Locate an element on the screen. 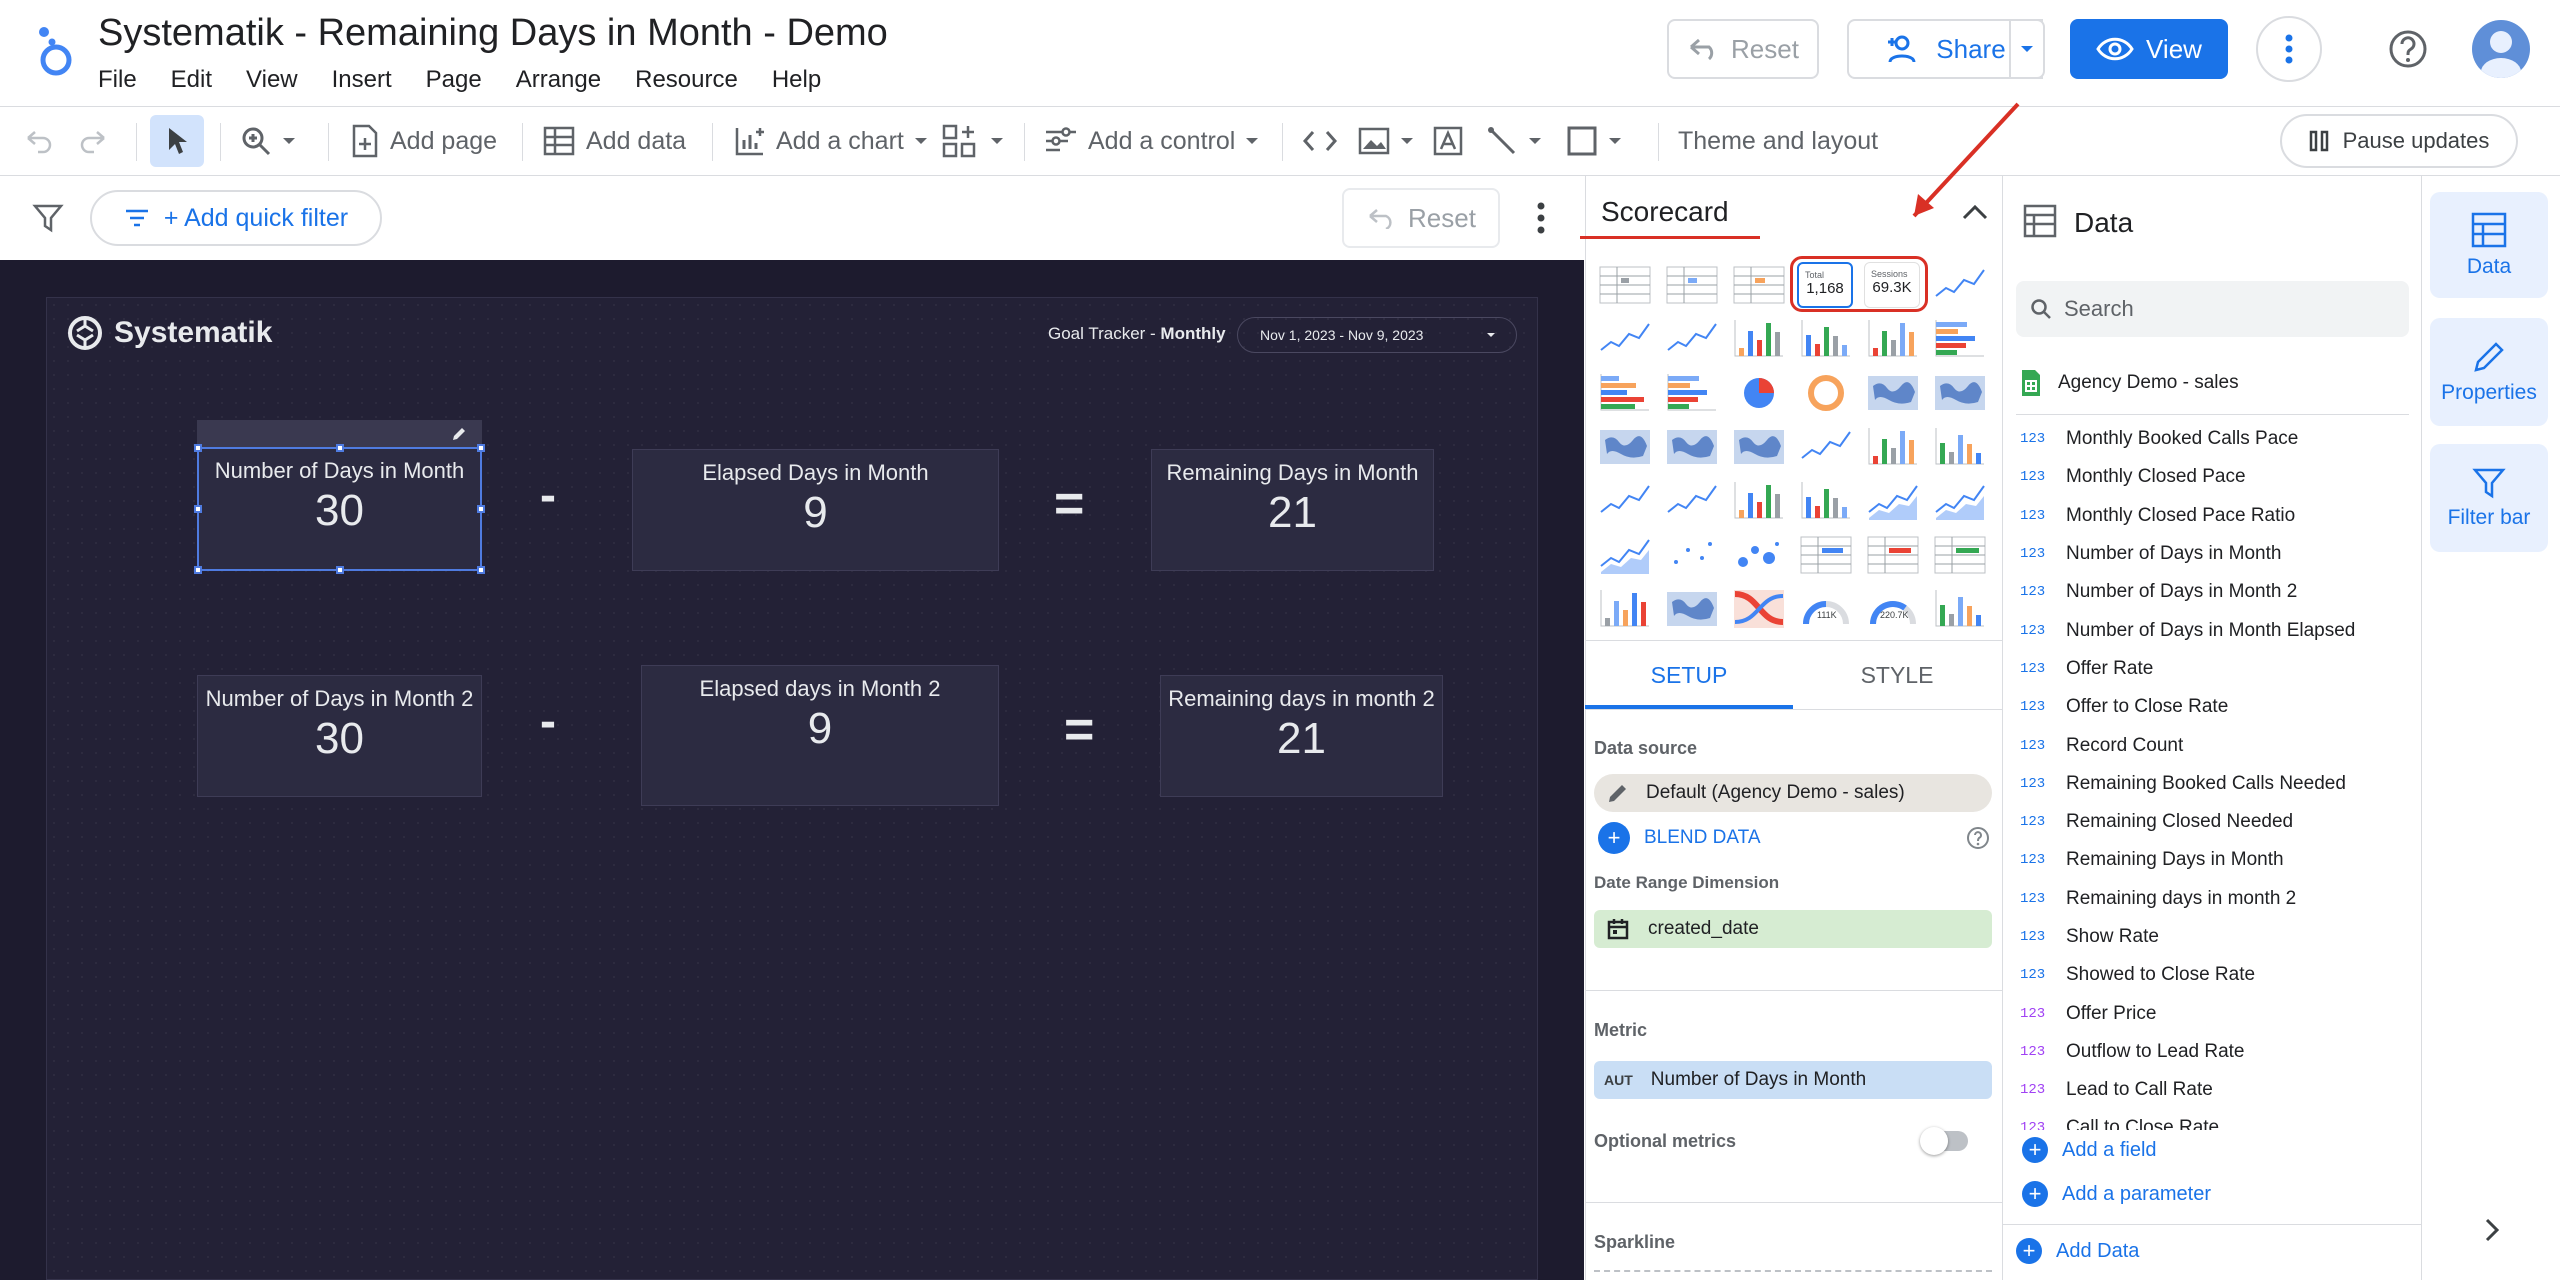 This screenshot has width=2560, height=1282. chart-type-stacked-area is located at coordinates (1960, 501).